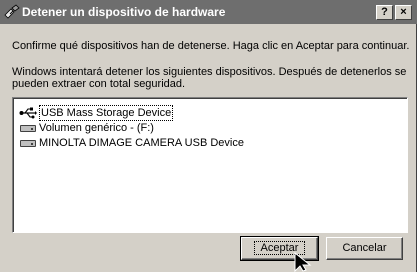  What do you see at coordinates (28, 113) in the screenshot?
I see `usb-icon` at bounding box center [28, 113].